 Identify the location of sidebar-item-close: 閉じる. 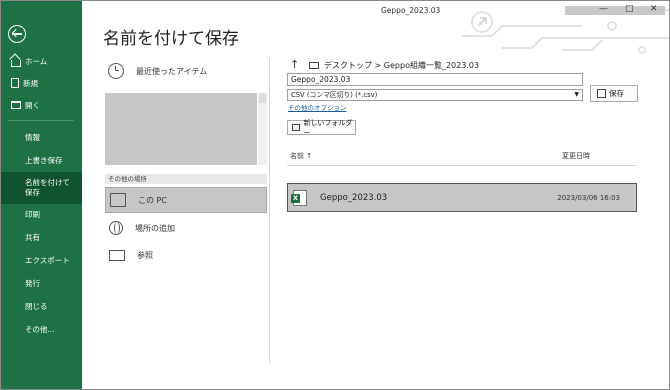
(41, 306).